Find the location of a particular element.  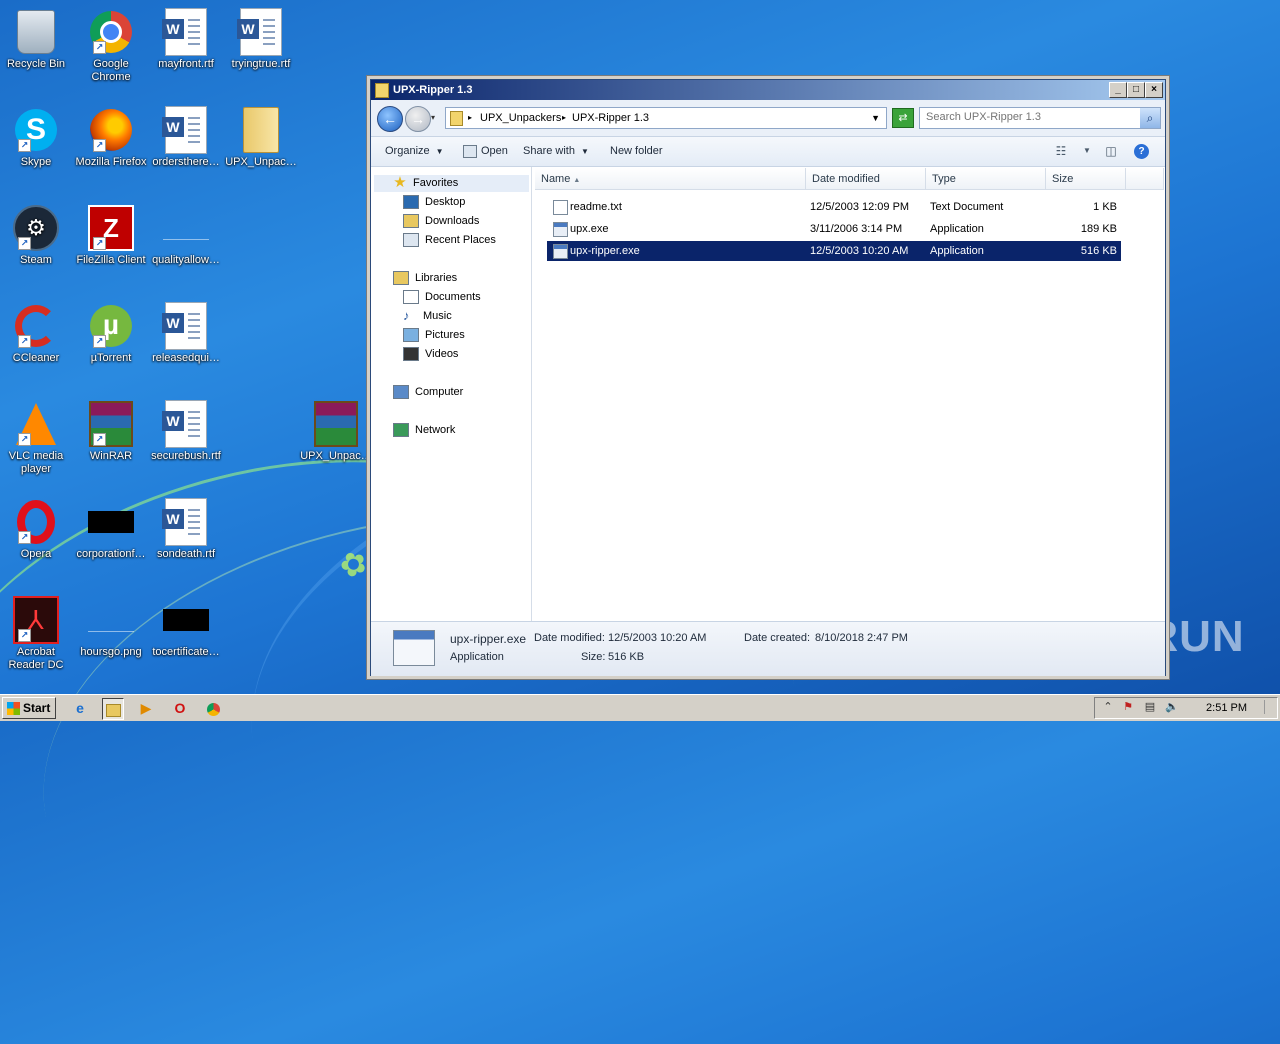

desktop-icon-acrobat: ⅄ ↗ Acrobat Reader DC is located at coordinates (37, 634).